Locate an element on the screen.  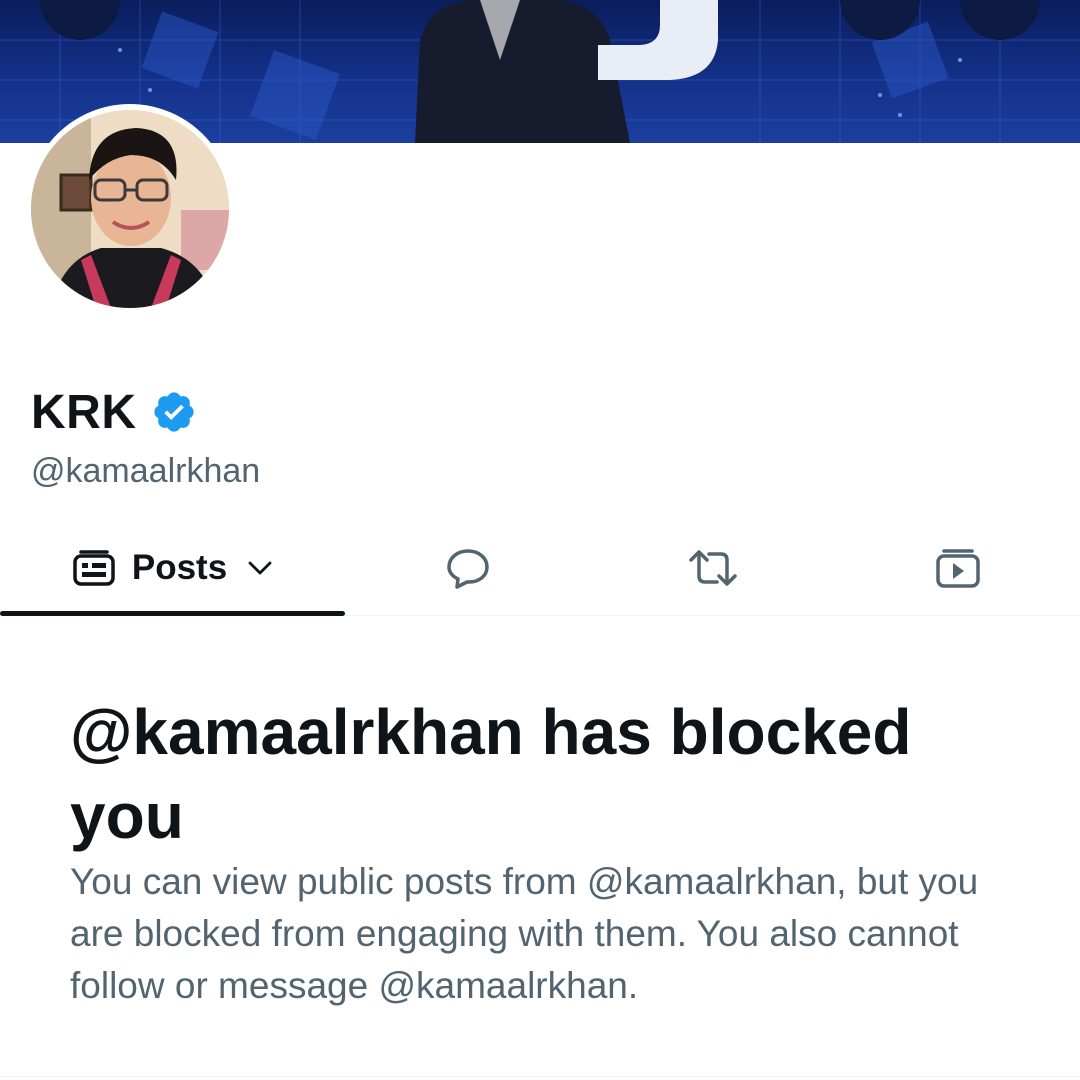
profile-handle: @kamaalrkhan is located at coordinates (146, 471).